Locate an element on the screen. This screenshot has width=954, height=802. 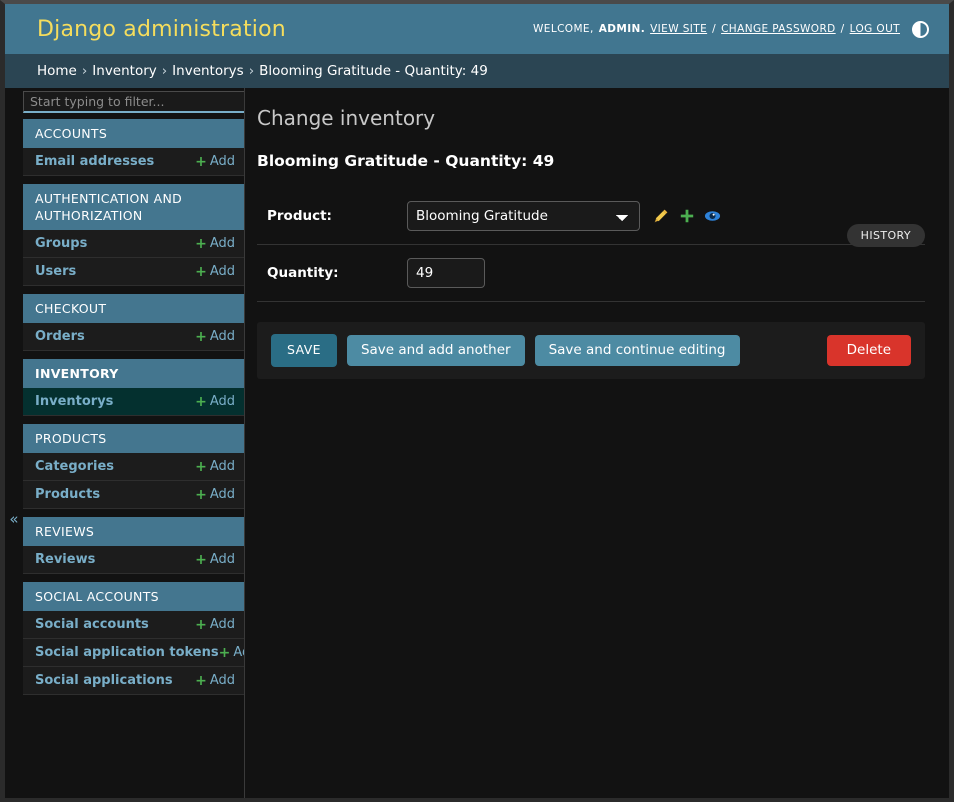
save-and-add-another-button: Save and add another is located at coordinates (435, 350).